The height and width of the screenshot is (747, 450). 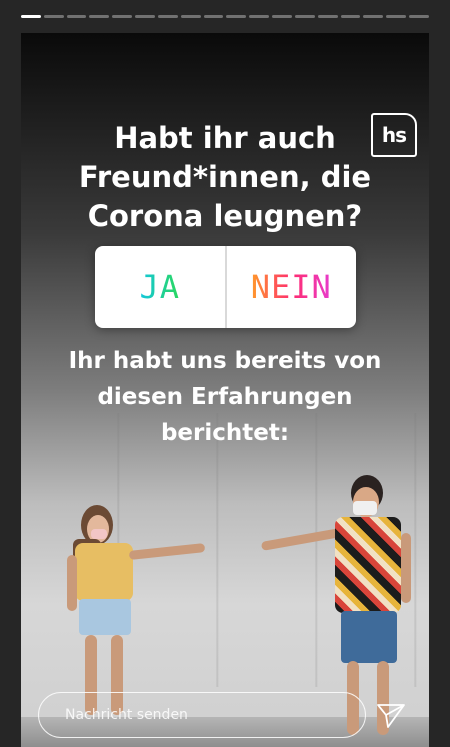 I want to click on story-progress-bar, so click(x=225, y=16).